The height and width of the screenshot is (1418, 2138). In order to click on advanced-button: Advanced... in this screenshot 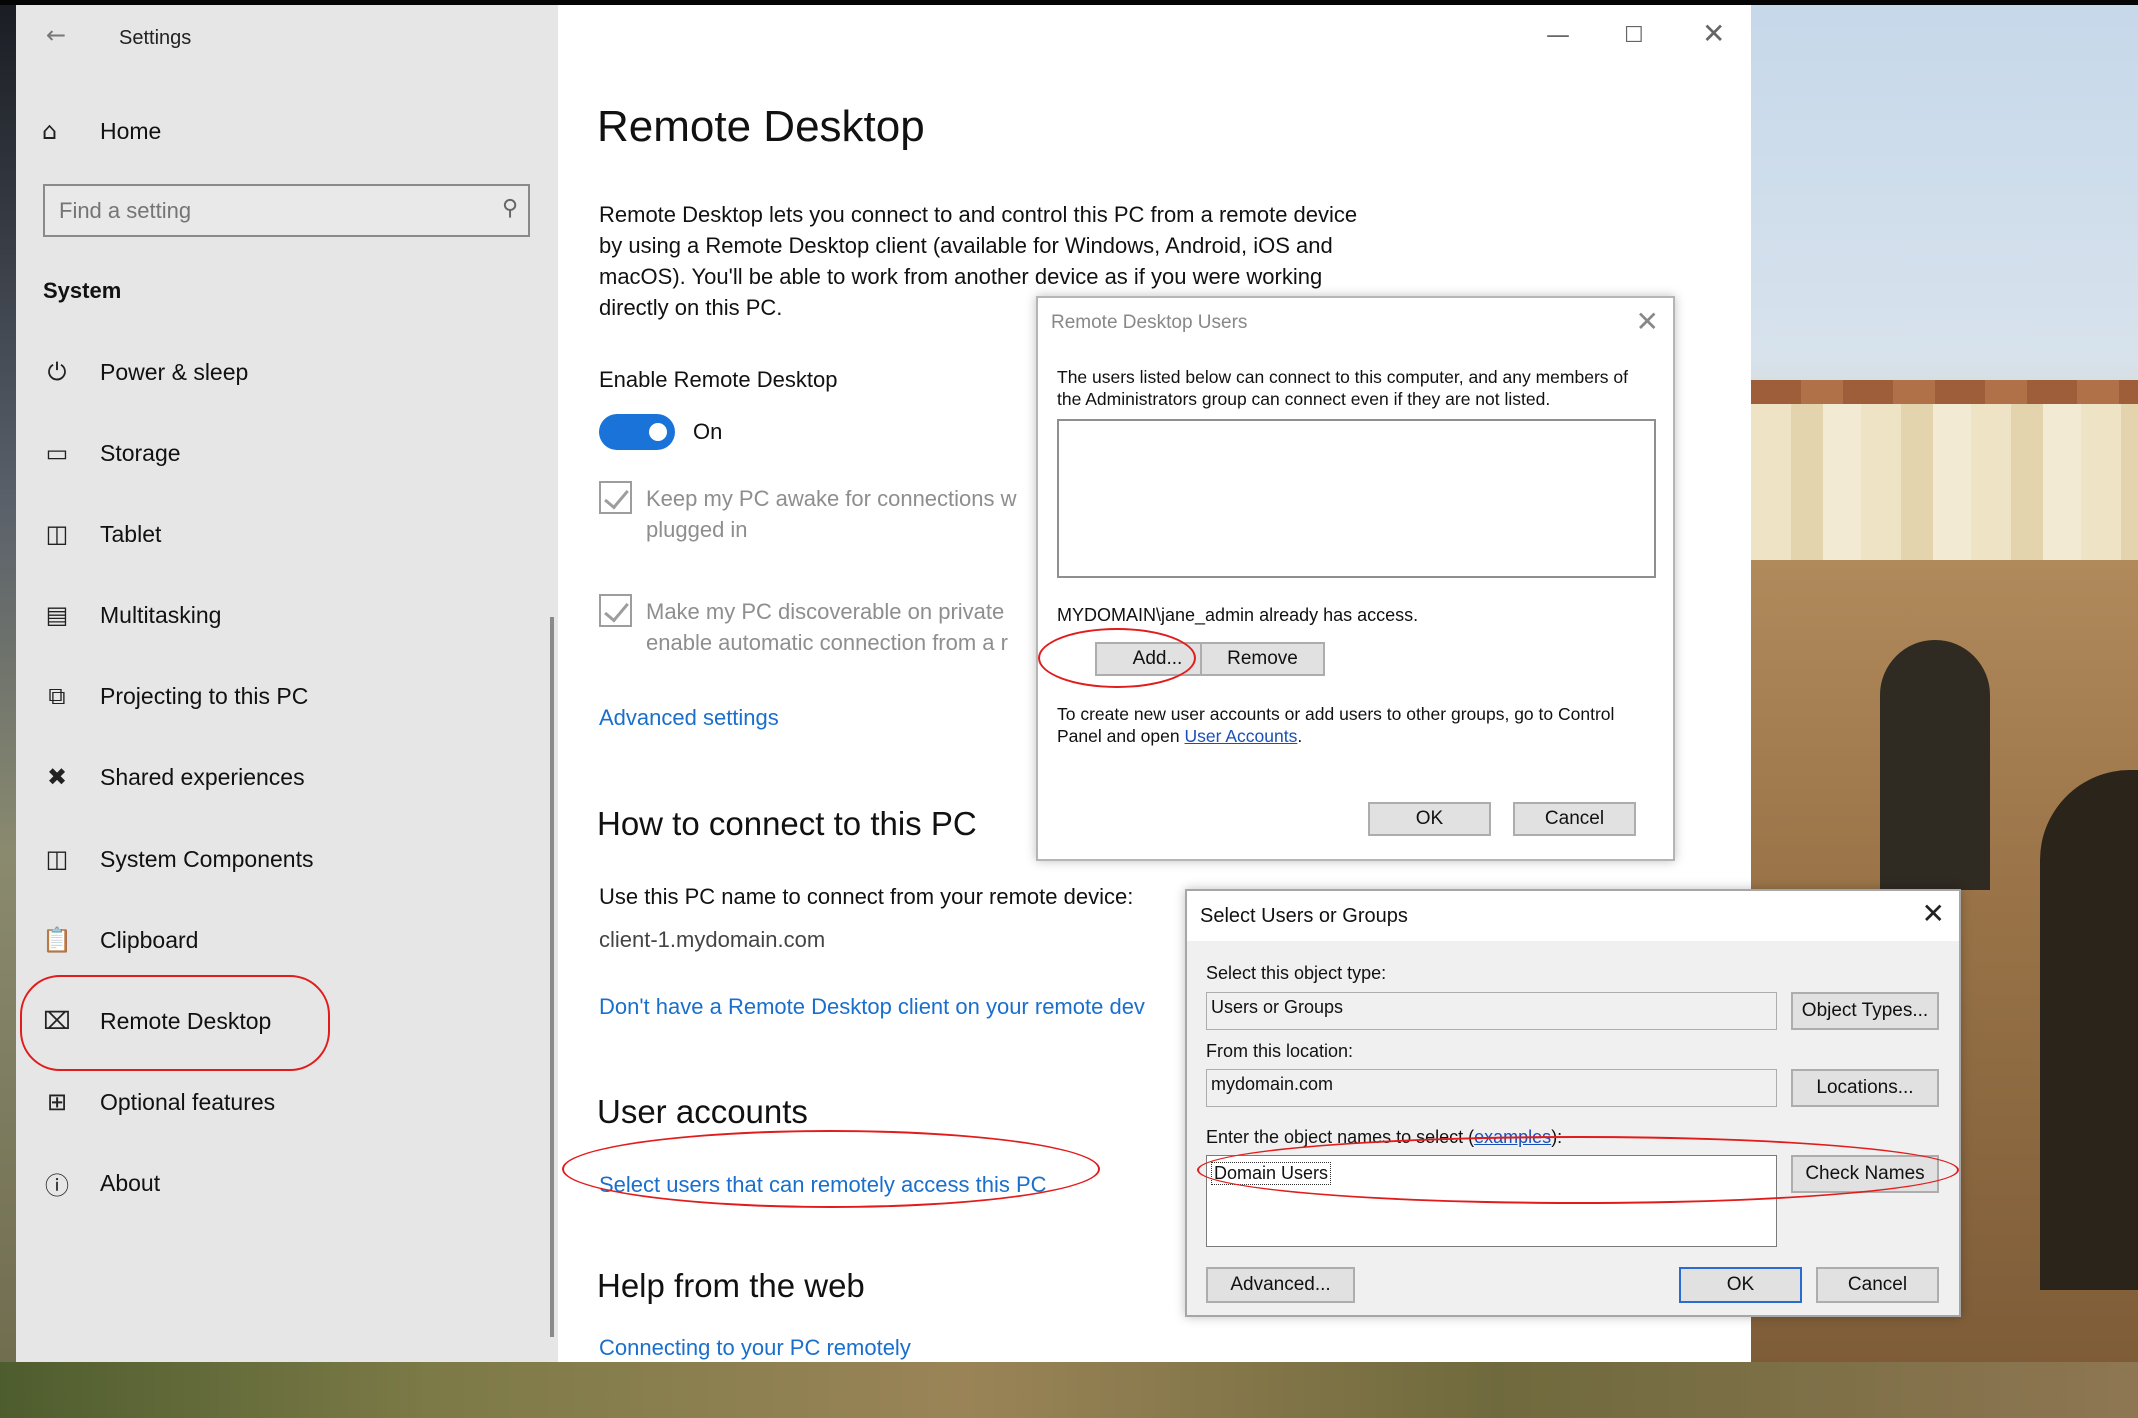, I will do `click(1280, 1285)`.